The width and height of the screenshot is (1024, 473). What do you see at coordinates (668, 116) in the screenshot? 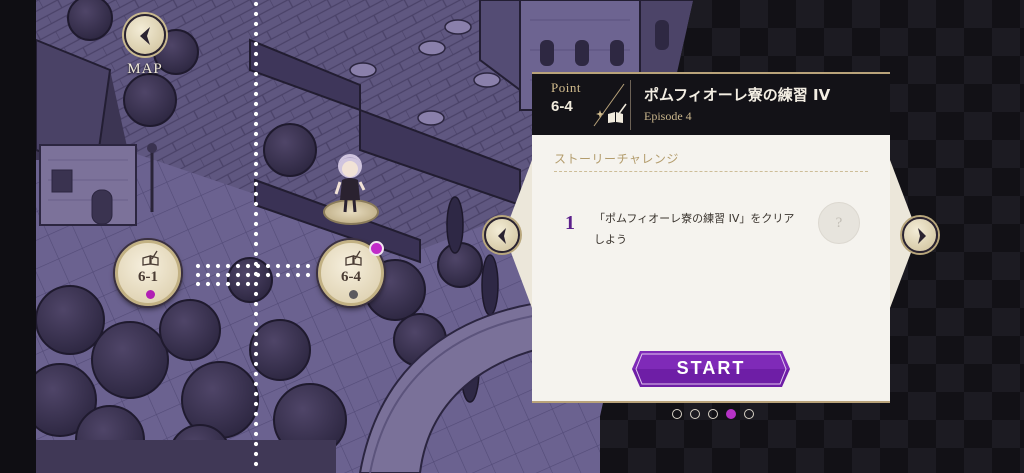
I see `episode-label: Episode 4` at bounding box center [668, 116].